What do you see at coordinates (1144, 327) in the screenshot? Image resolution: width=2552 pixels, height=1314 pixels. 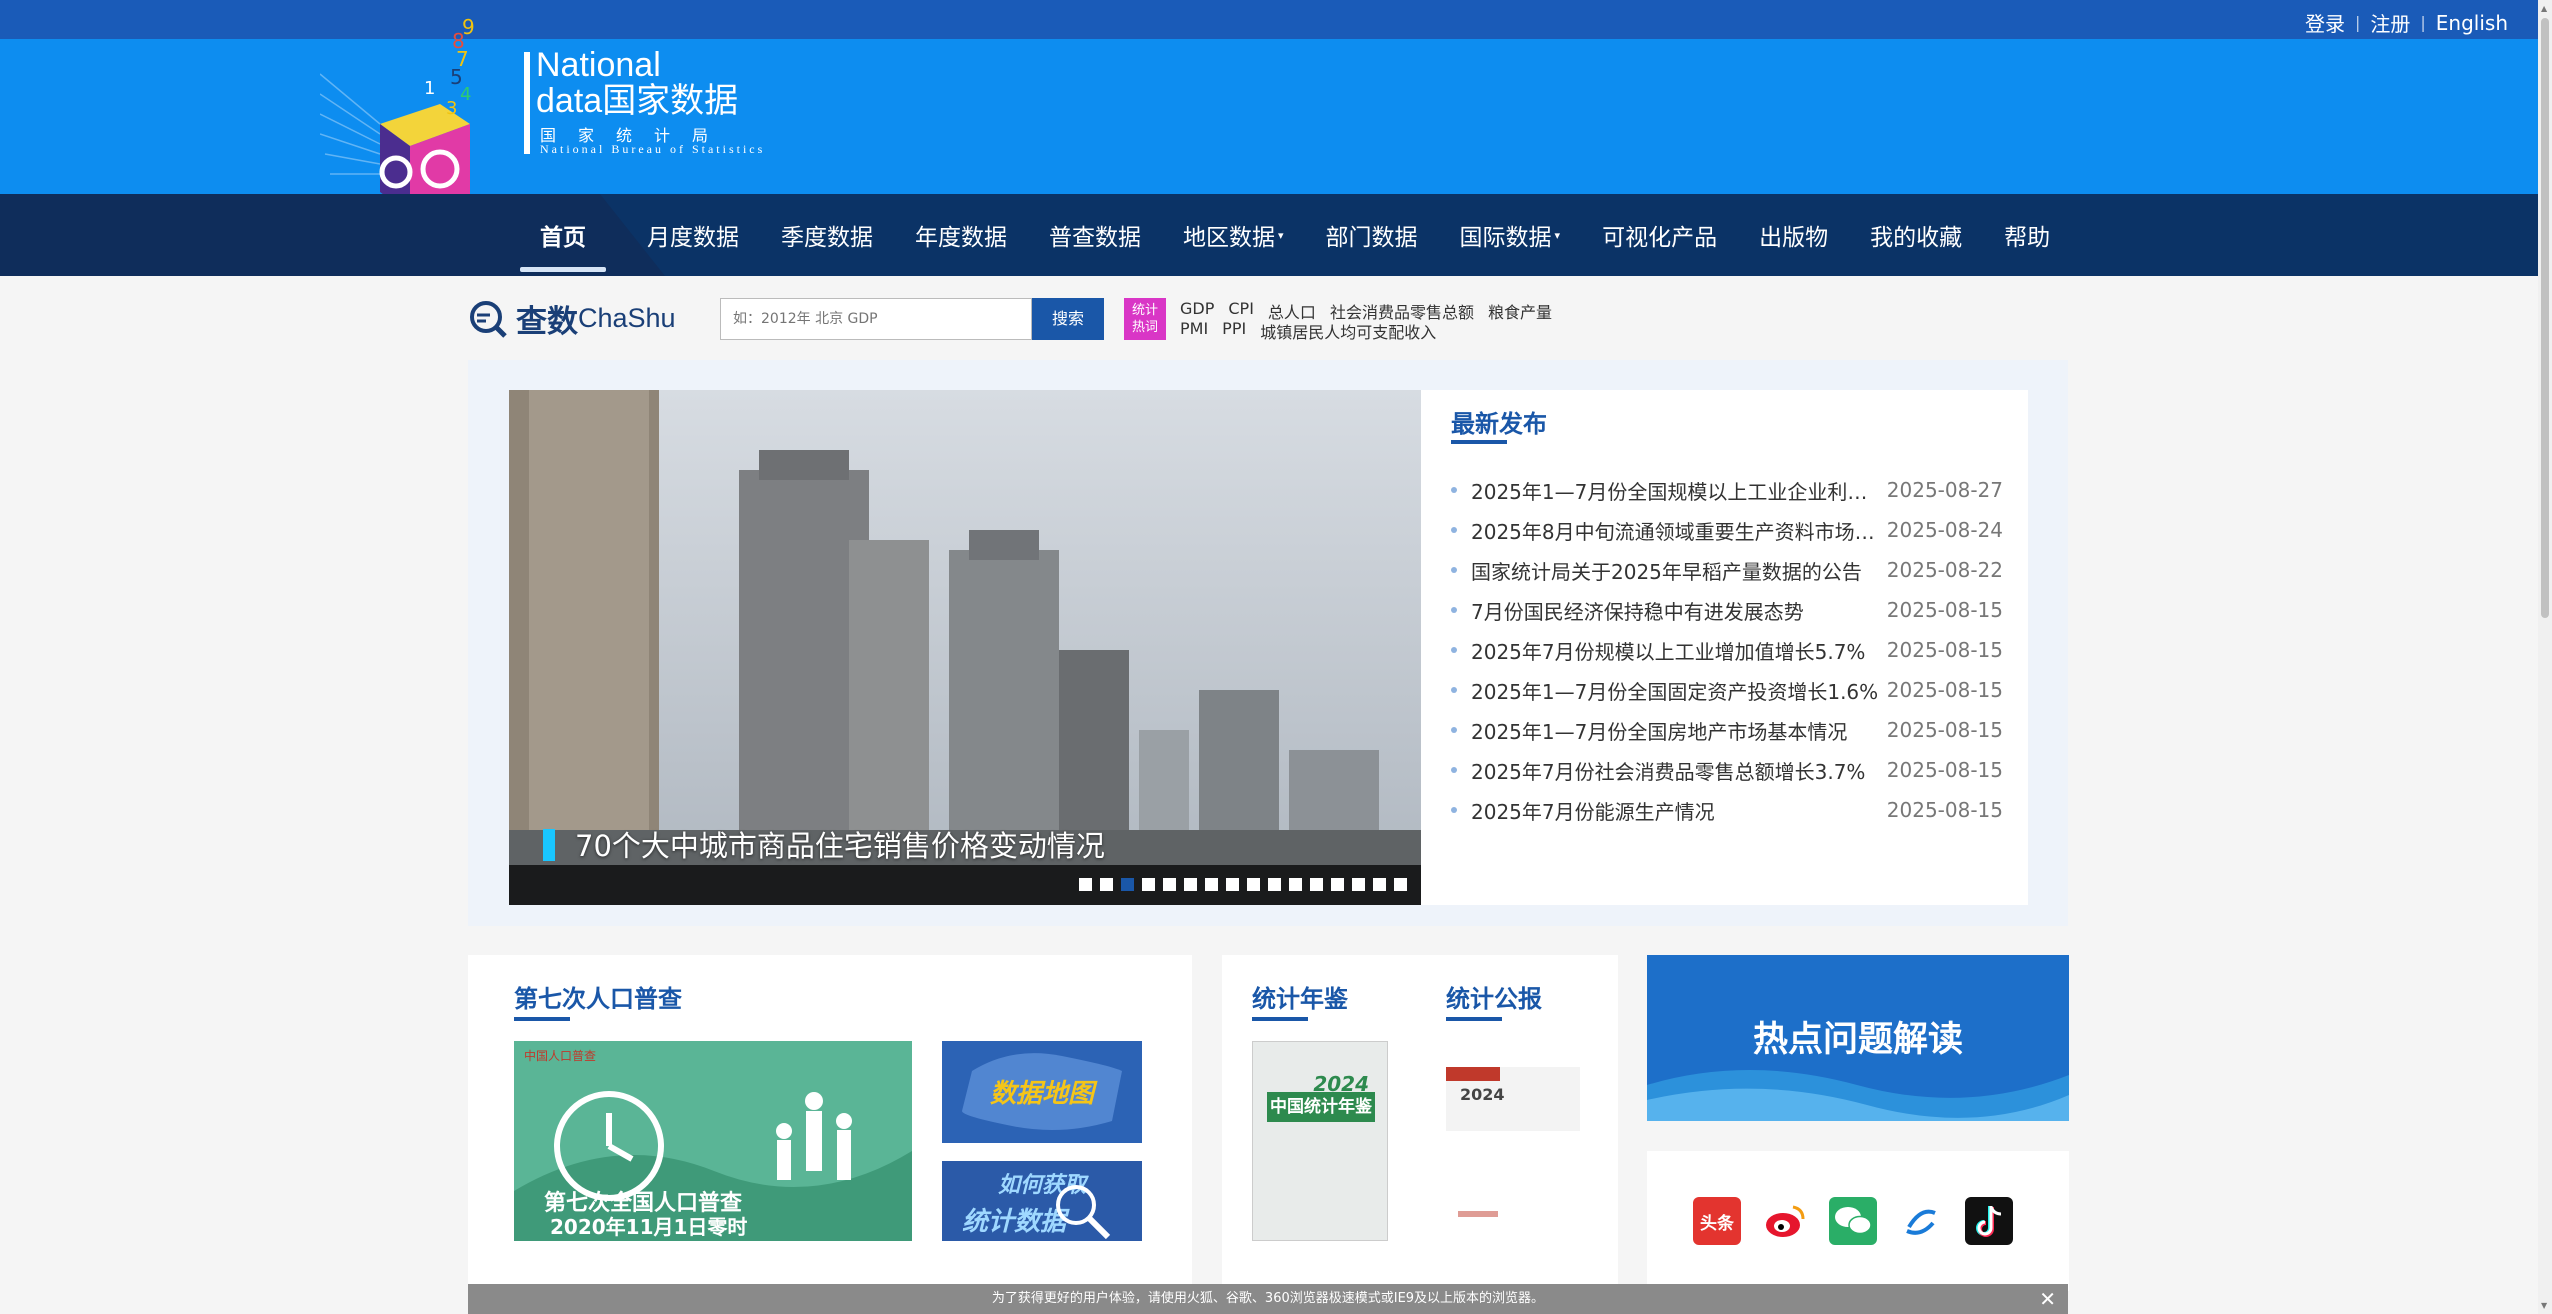 I see `hot-badge-line: 热词` at bounding box center [1144, 327].